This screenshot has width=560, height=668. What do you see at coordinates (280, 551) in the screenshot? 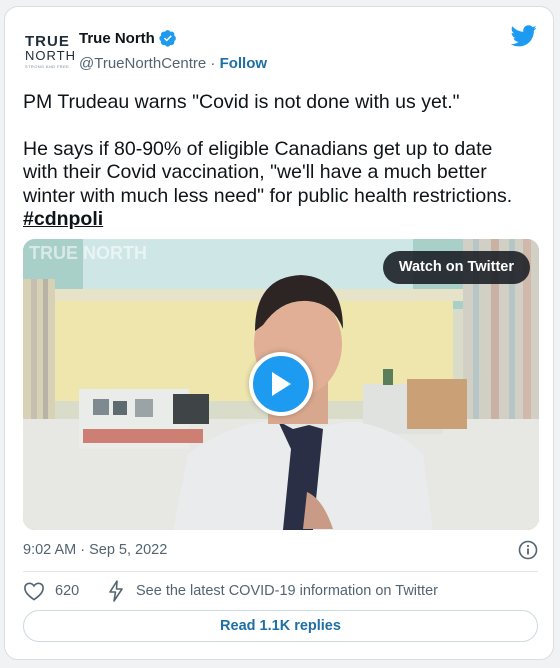
I see `tweet-meta-row: 9:02 AM · Sep 5, 2022` at bounding box center [280, 551].